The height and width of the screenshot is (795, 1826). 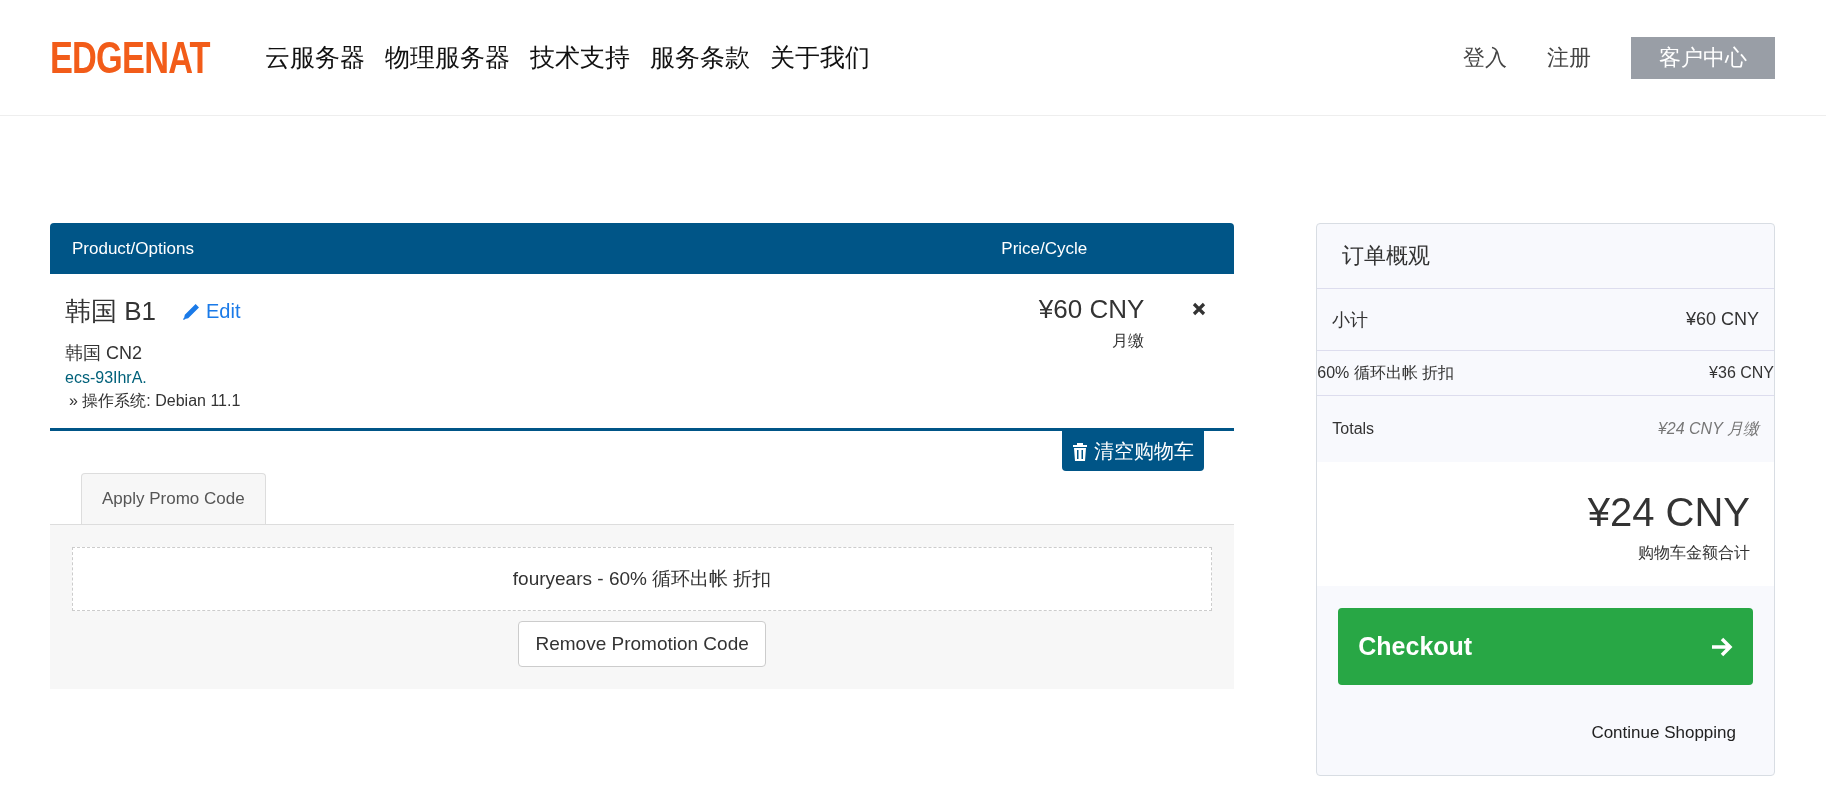 What do you see at coordinates (1694, 553) in the screenshot?
I see `total-caption: 购物车金额合计` at bounding box center [1694, 553].